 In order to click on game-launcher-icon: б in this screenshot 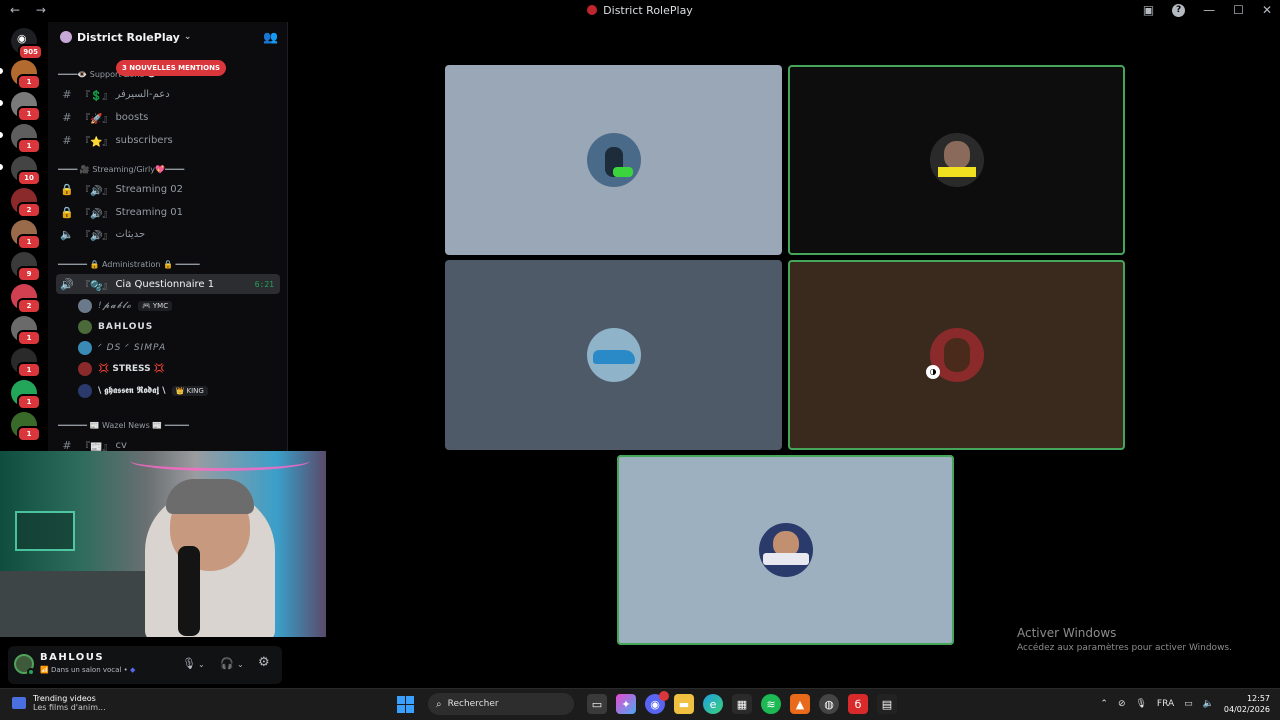, I will do `click(858, 704)`.